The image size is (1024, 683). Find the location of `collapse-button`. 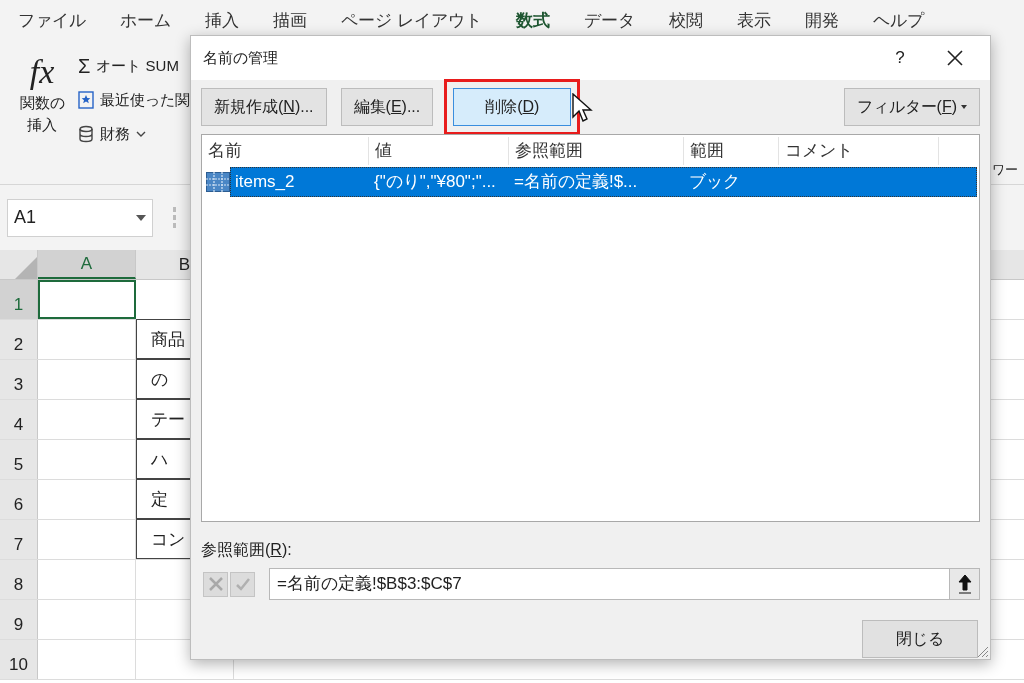

collapse-button is located at coordinates (964, 584).